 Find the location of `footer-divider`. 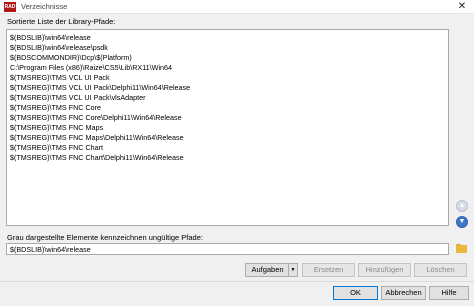

footer-divider is located at coordinates (237, 281).